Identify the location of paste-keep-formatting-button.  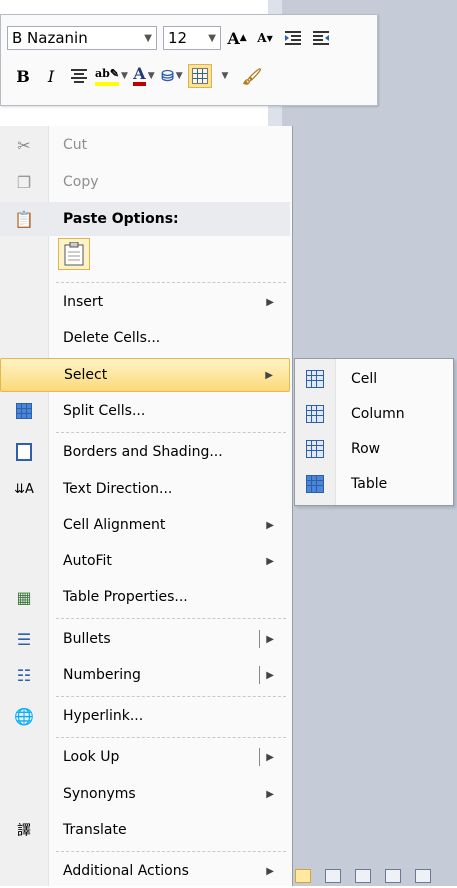
(74, 254).